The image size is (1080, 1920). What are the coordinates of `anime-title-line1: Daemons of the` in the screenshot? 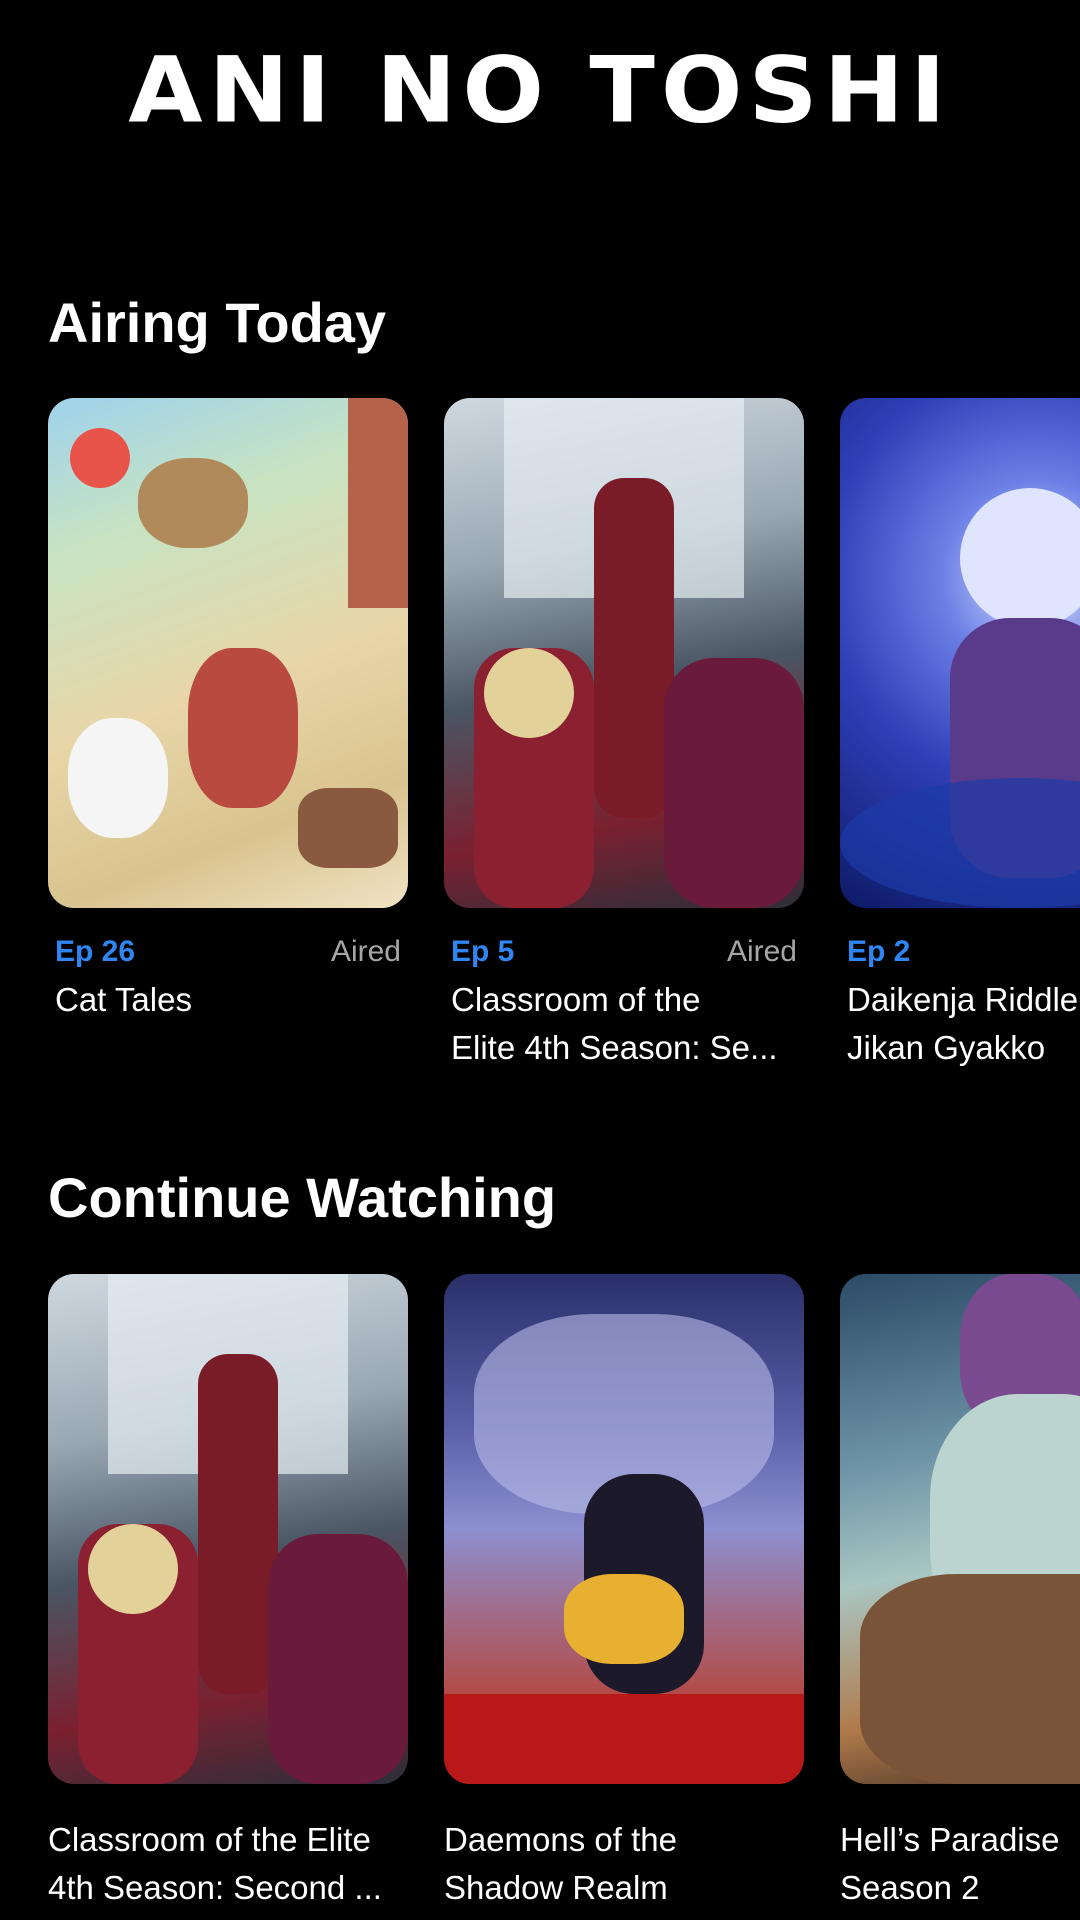 It's located at (560, 1839).